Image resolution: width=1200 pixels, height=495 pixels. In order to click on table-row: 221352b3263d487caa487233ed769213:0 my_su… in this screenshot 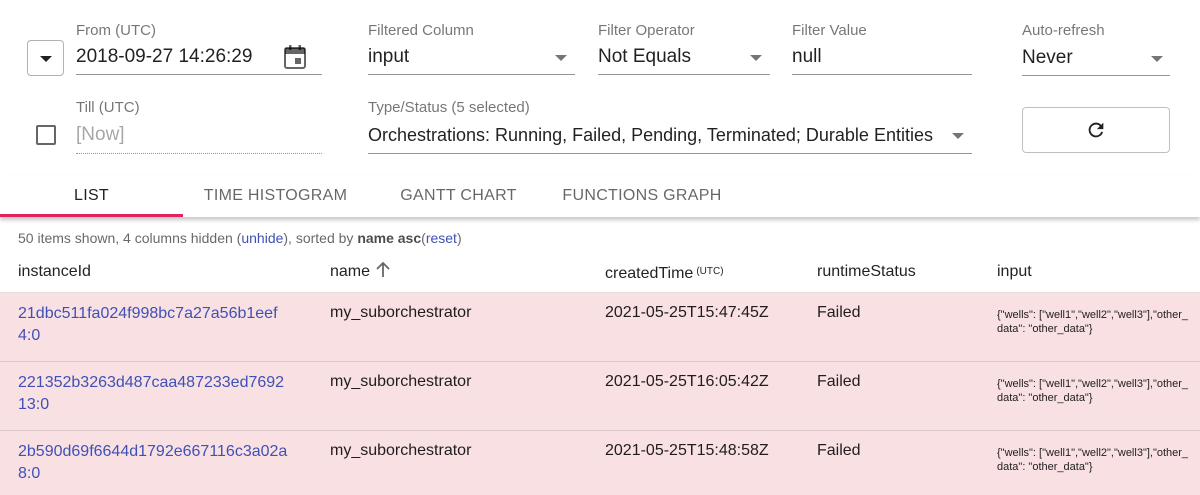, I will do `click(600, 396)`.